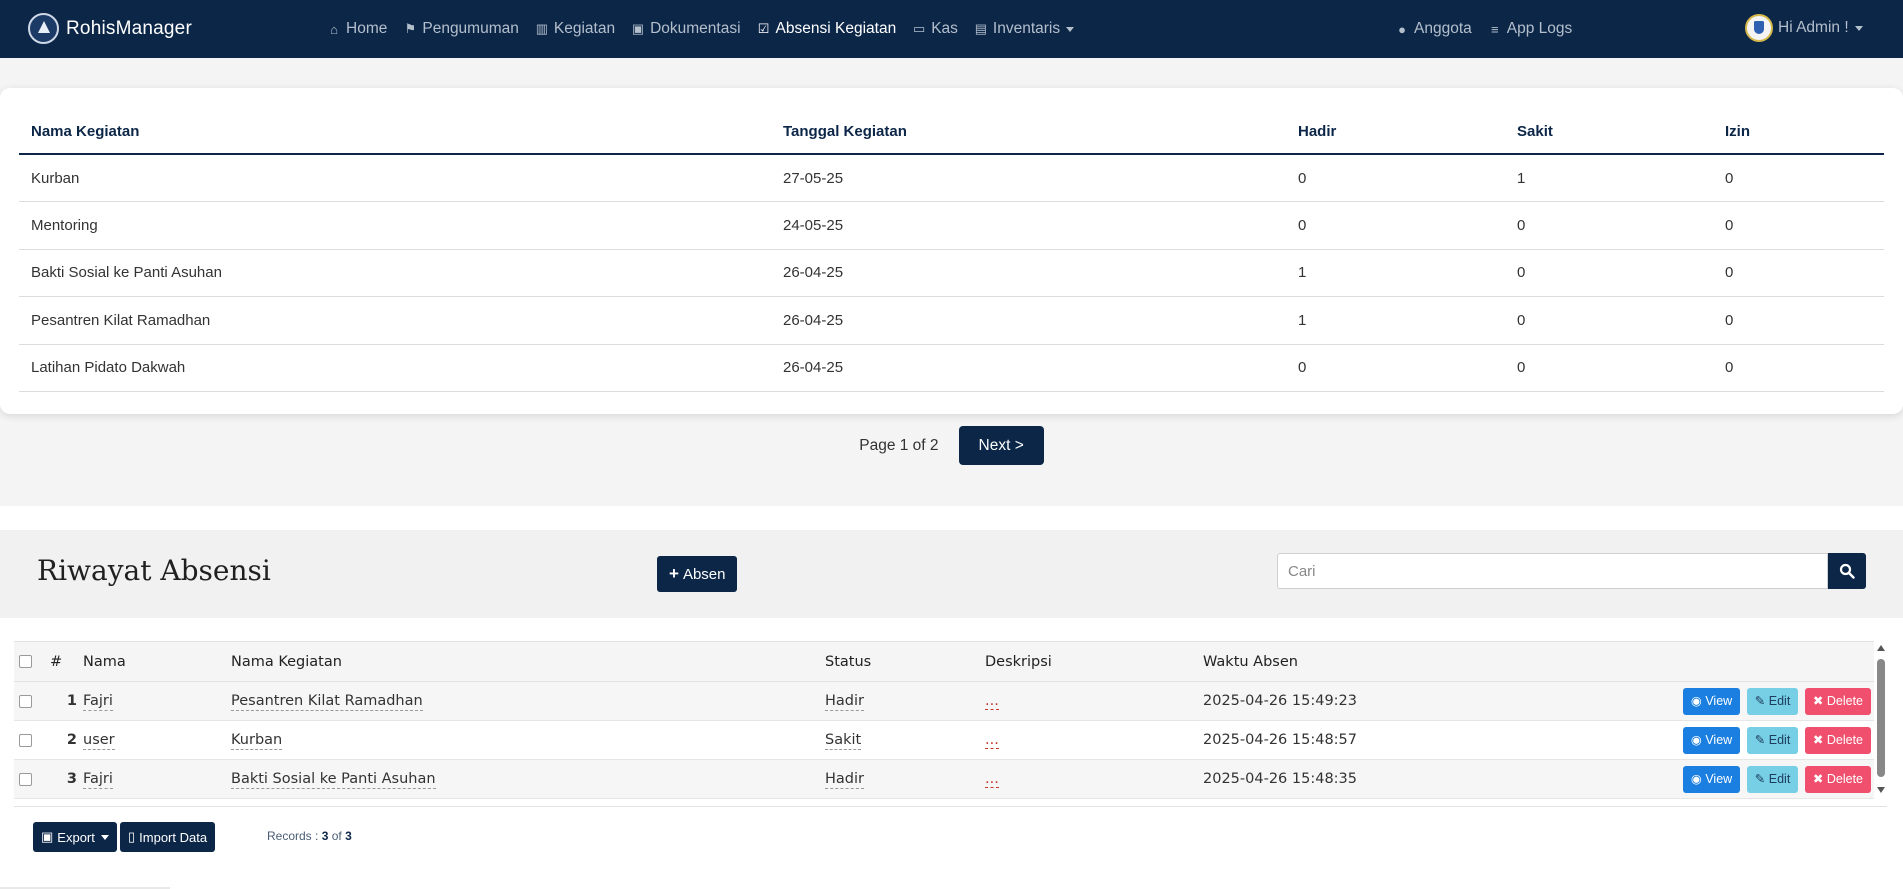 The height and width of the screenshot is (889, 1903). What do you see at coordinates (1552, 571) in the screenshot?
I see `search-input` at bounding box center [1552, 571].